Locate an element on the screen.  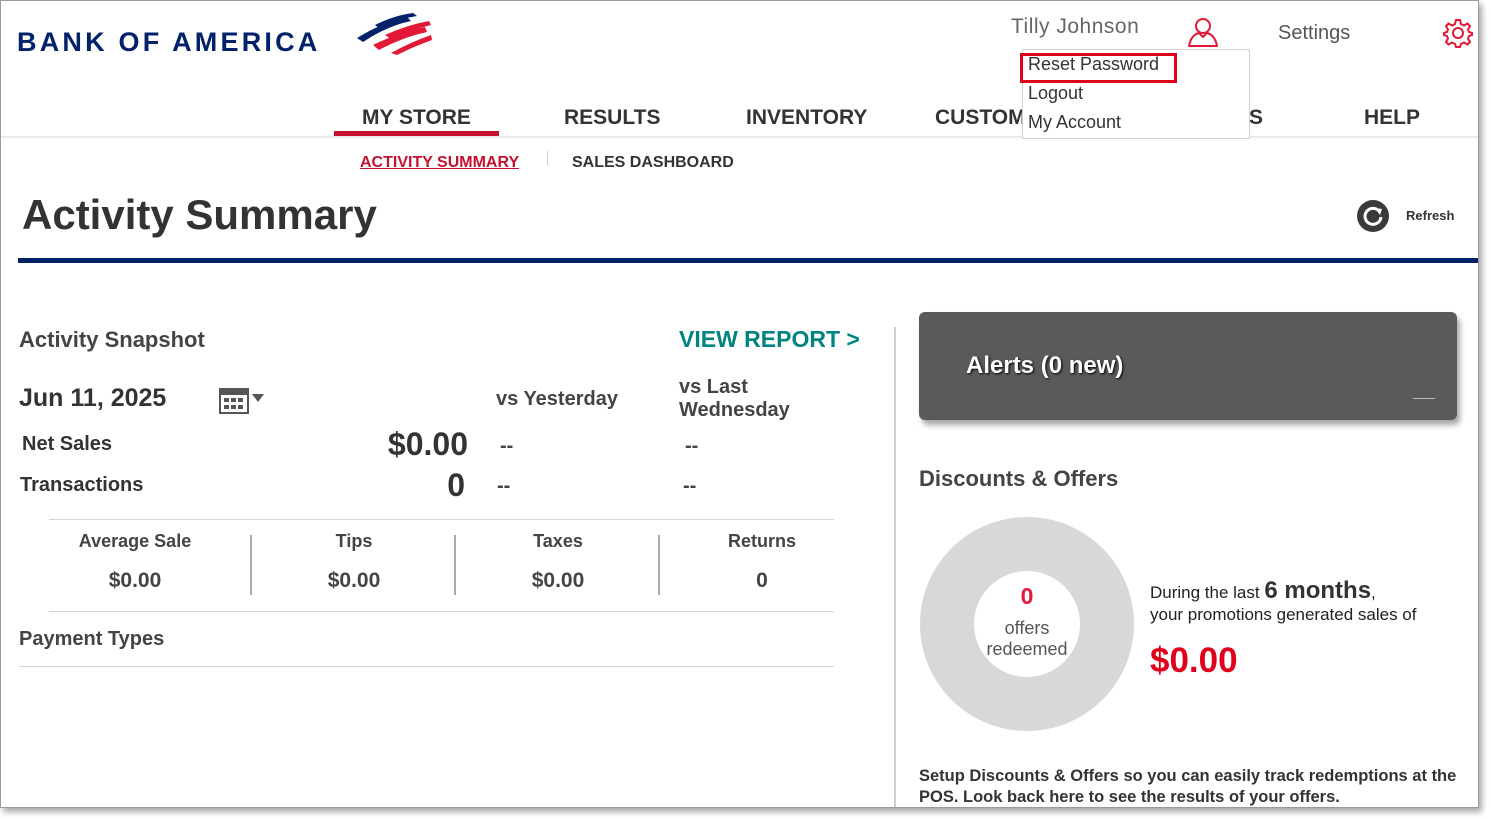
metric-tips-value: $0.00 is located at coordinates (354, 580).